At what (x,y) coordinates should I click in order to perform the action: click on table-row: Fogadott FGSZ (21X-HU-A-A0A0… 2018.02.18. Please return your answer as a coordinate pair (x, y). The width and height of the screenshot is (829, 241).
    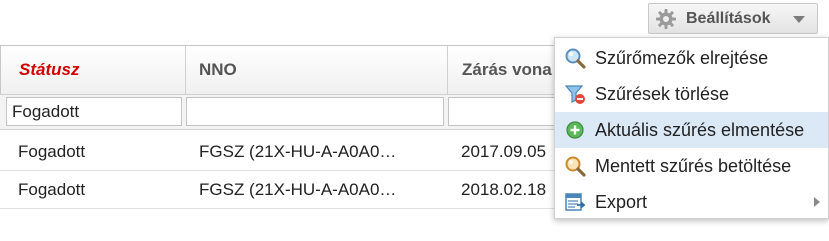
    Looking at the image, I should click on (300, 190).